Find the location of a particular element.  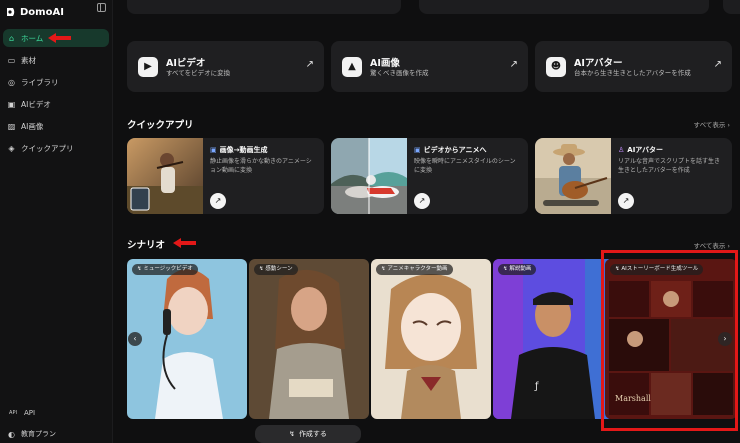

quick-app-title: ▣ 画像→動画生成 is located at coordinates (239, 150).